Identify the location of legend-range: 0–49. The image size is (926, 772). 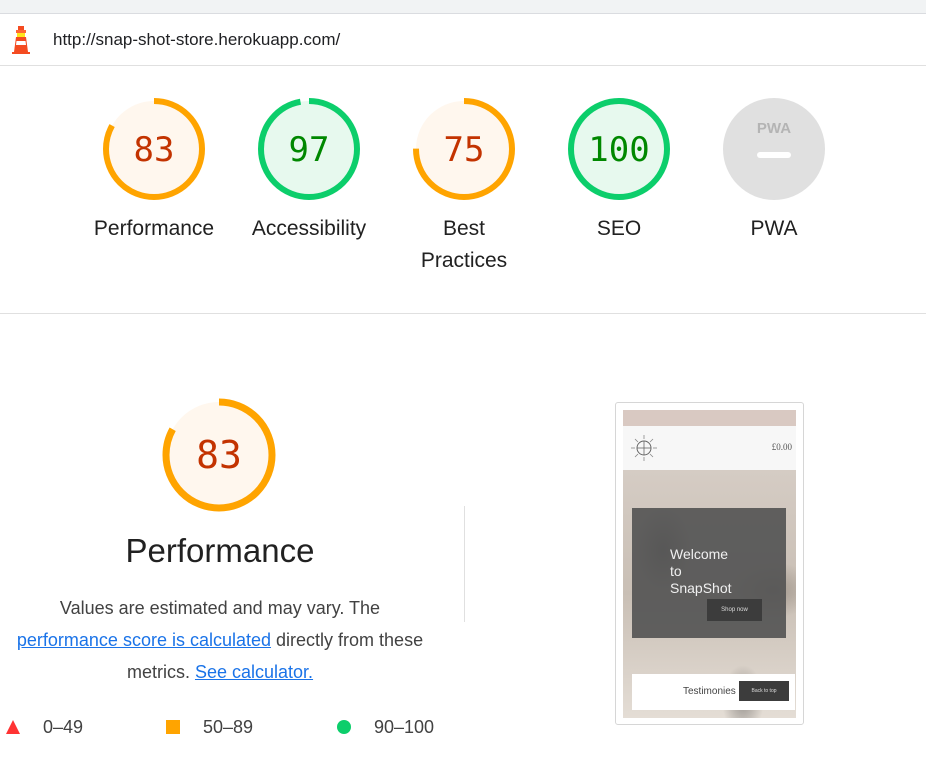
(63, 727).